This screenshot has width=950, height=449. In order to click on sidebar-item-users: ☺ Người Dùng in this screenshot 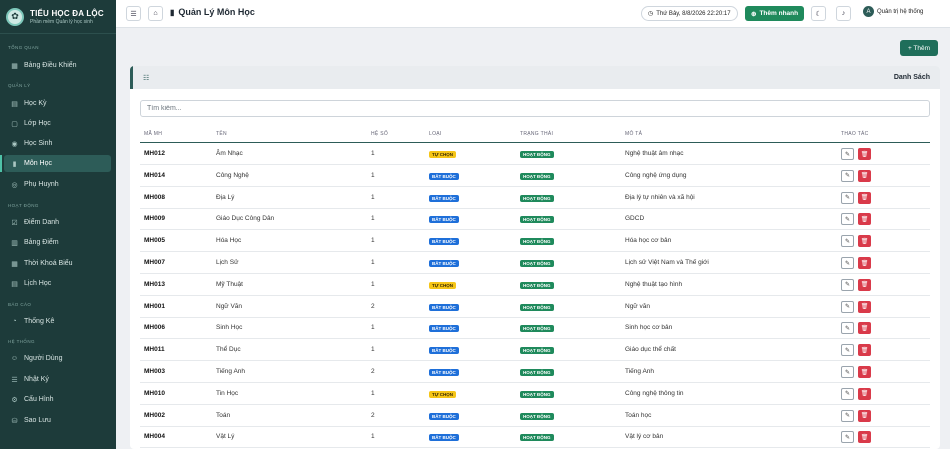, I will do `click(57, 358)`.